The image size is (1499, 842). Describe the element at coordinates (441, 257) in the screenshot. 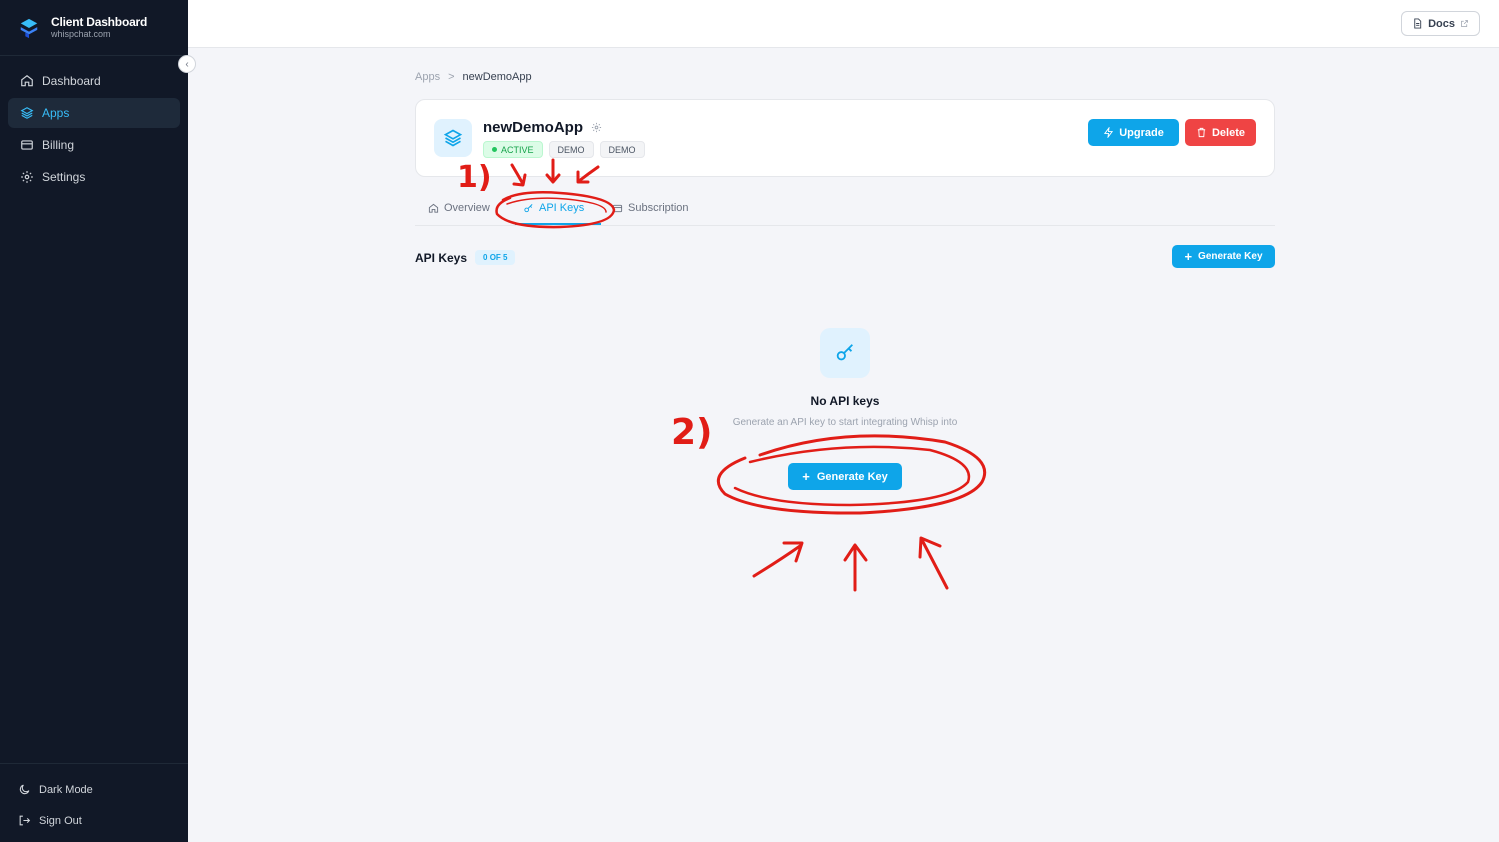

I see `section-title: API Keys` at that location.